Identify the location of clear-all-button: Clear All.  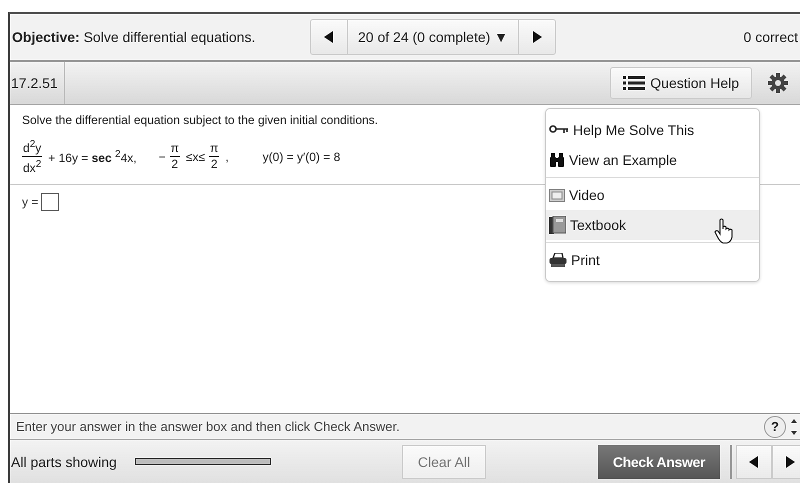
(444, 461).